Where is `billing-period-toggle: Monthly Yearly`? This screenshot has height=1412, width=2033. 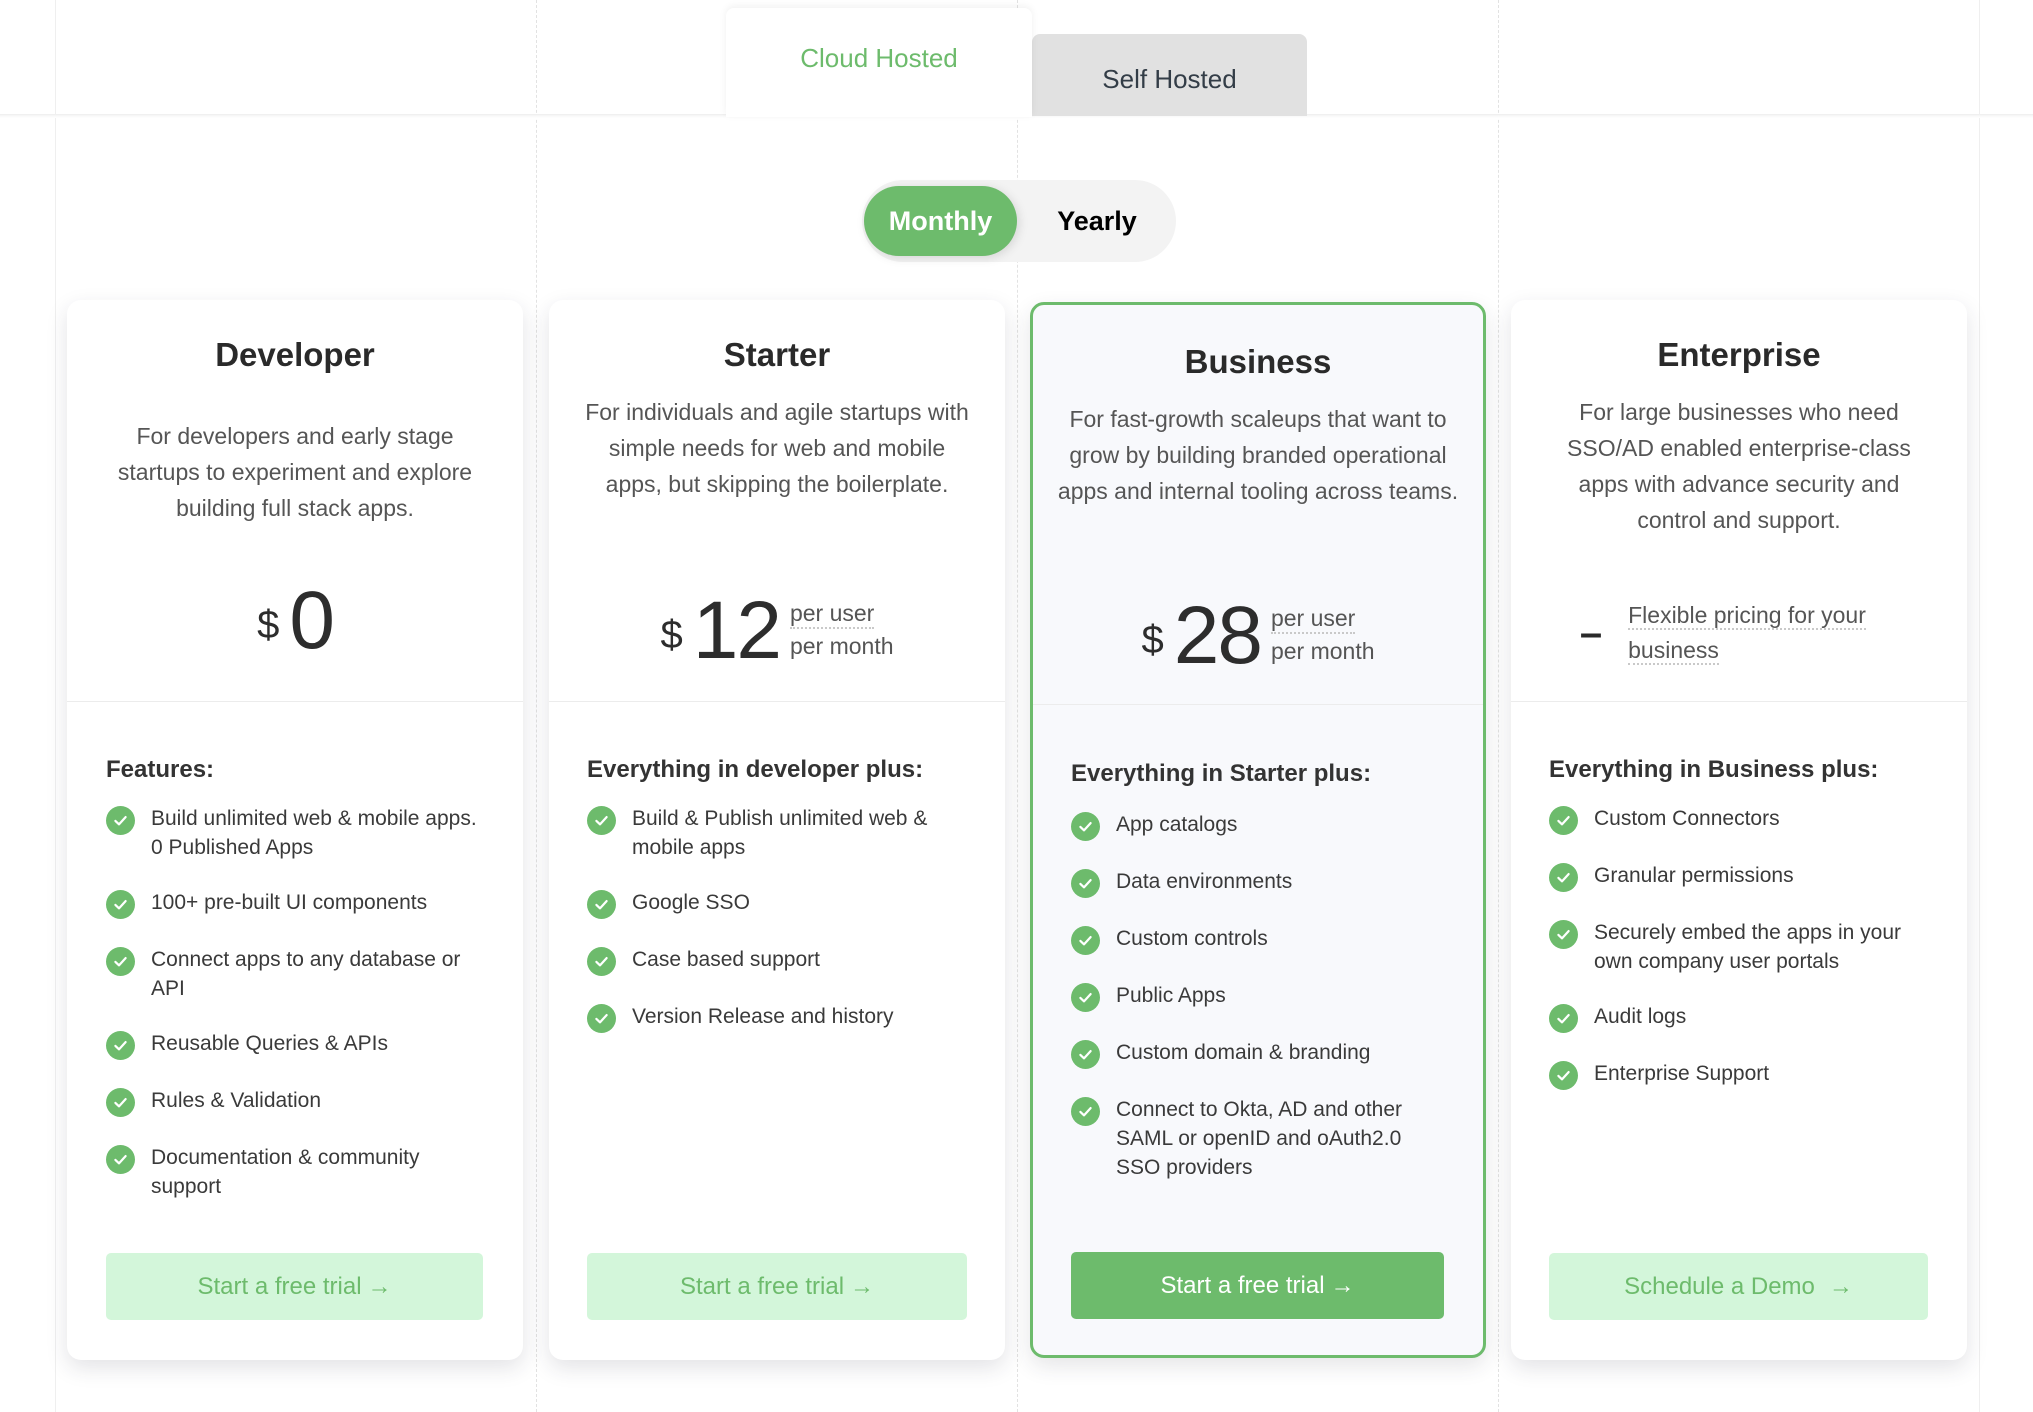 billing-period-toggle: Monthly Yearly is located at coordinates (1019, 221).